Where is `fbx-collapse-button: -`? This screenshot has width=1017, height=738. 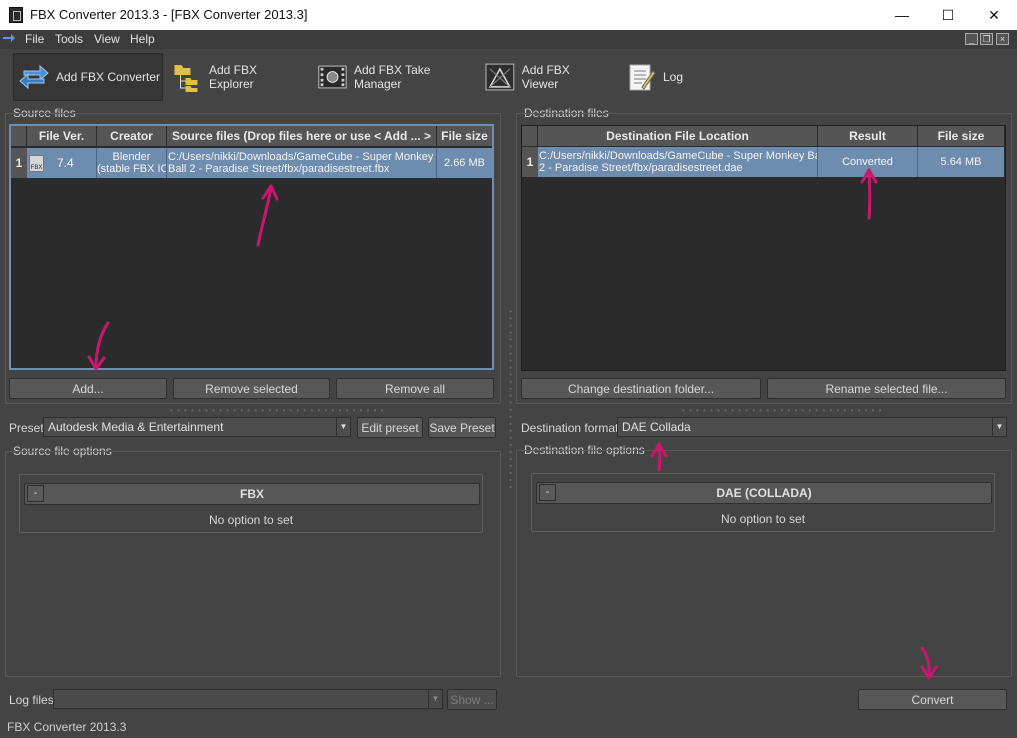 fbx-collapse-button: - is located at coordinates (35, 493).